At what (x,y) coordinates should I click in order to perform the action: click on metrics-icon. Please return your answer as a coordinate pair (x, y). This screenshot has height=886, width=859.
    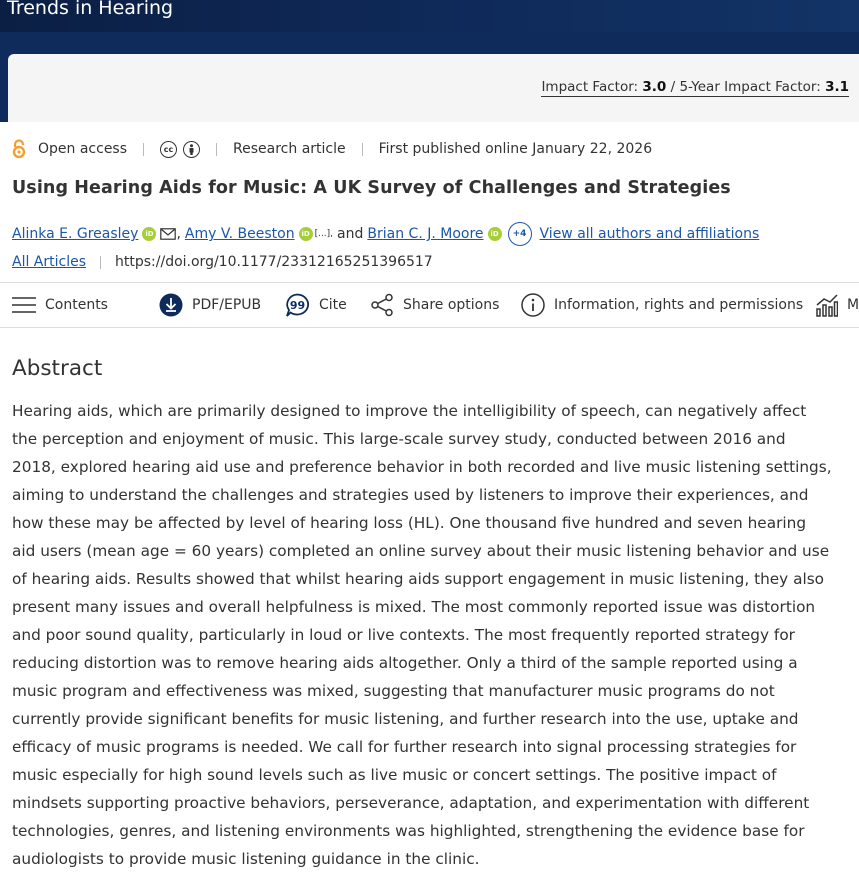
    Looking at the image, I should click on (827, 305).